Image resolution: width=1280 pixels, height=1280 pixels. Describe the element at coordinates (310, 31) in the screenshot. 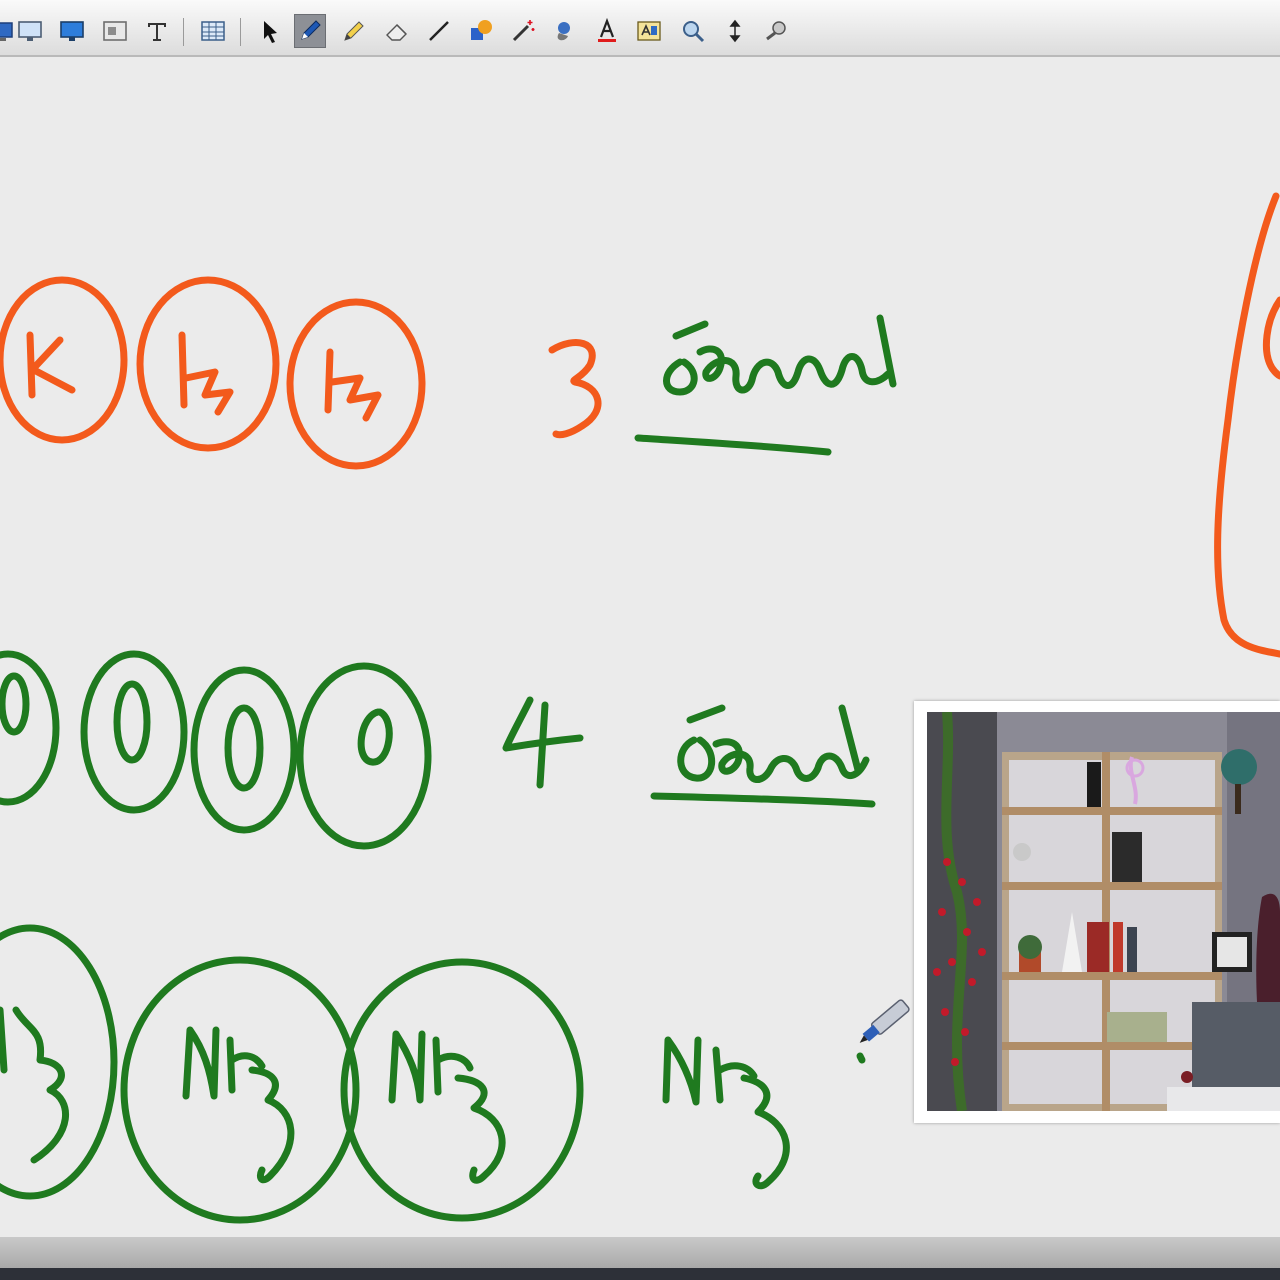

I see `pen-icon` at that location.